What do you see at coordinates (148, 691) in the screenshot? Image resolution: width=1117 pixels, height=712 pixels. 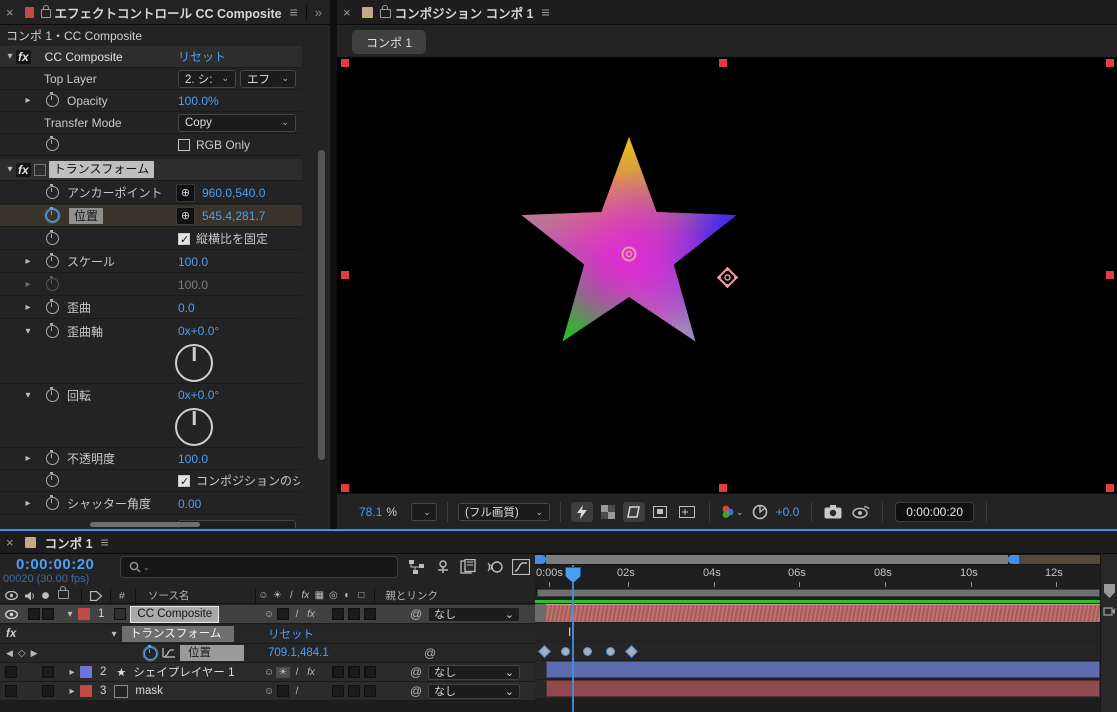 I see `layer-name: mask` at bounding box center [148, 691].